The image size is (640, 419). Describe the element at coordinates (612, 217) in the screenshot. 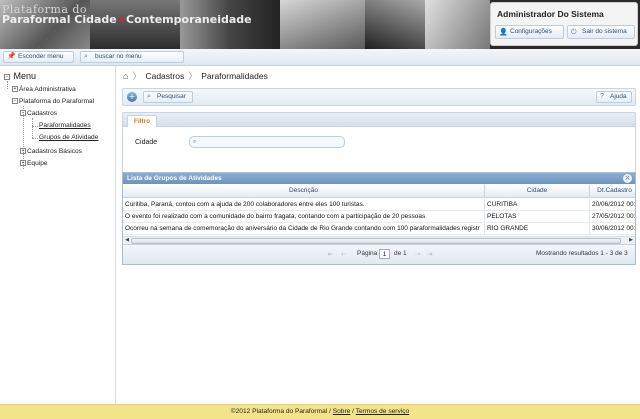

I see `table-cell: 27/05/2012 00:0` at that location.